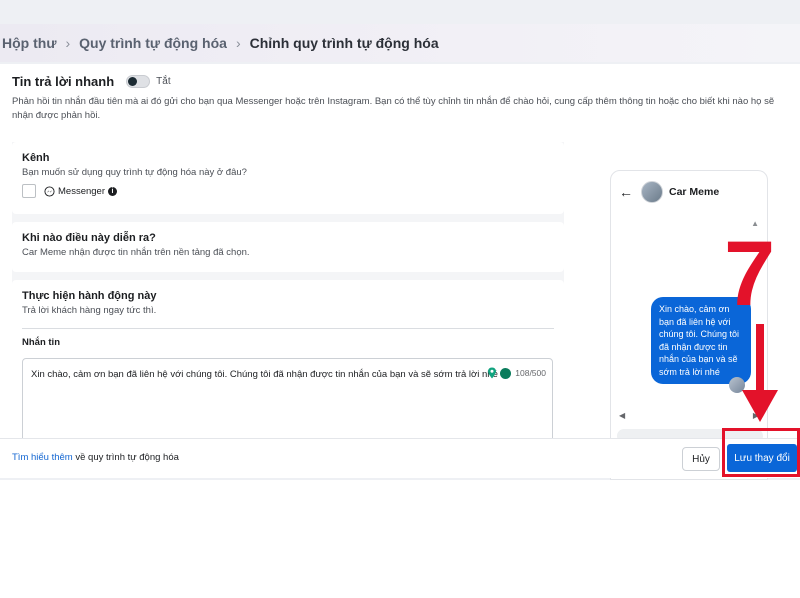 This screenshot has width=800, height=598. Describe the element at coordinates (694, 192) in the screenshot. I see `preview-page-name: Car Meme` at that location.